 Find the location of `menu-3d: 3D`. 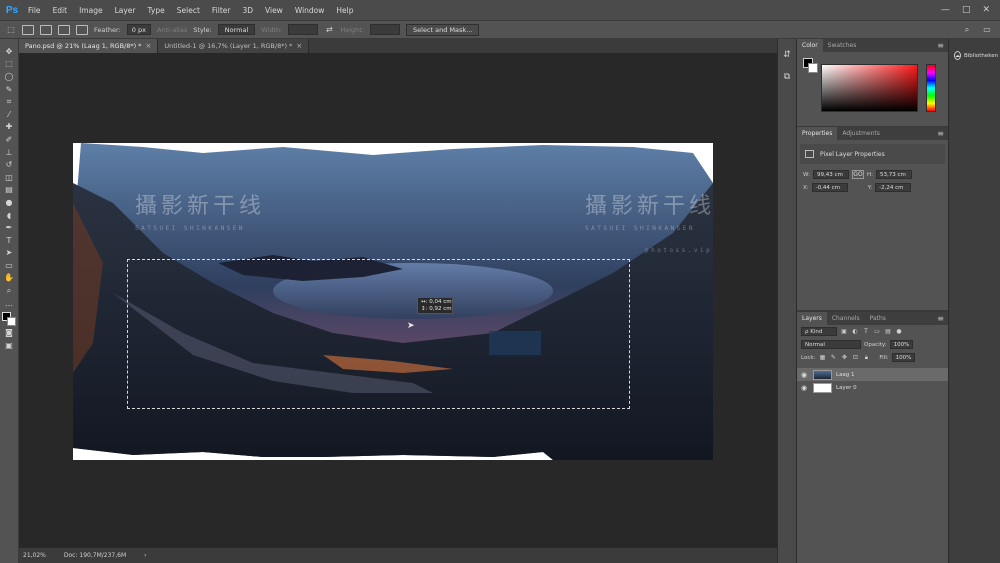

menu-3d: 3D is located at coordinates (247, 10).